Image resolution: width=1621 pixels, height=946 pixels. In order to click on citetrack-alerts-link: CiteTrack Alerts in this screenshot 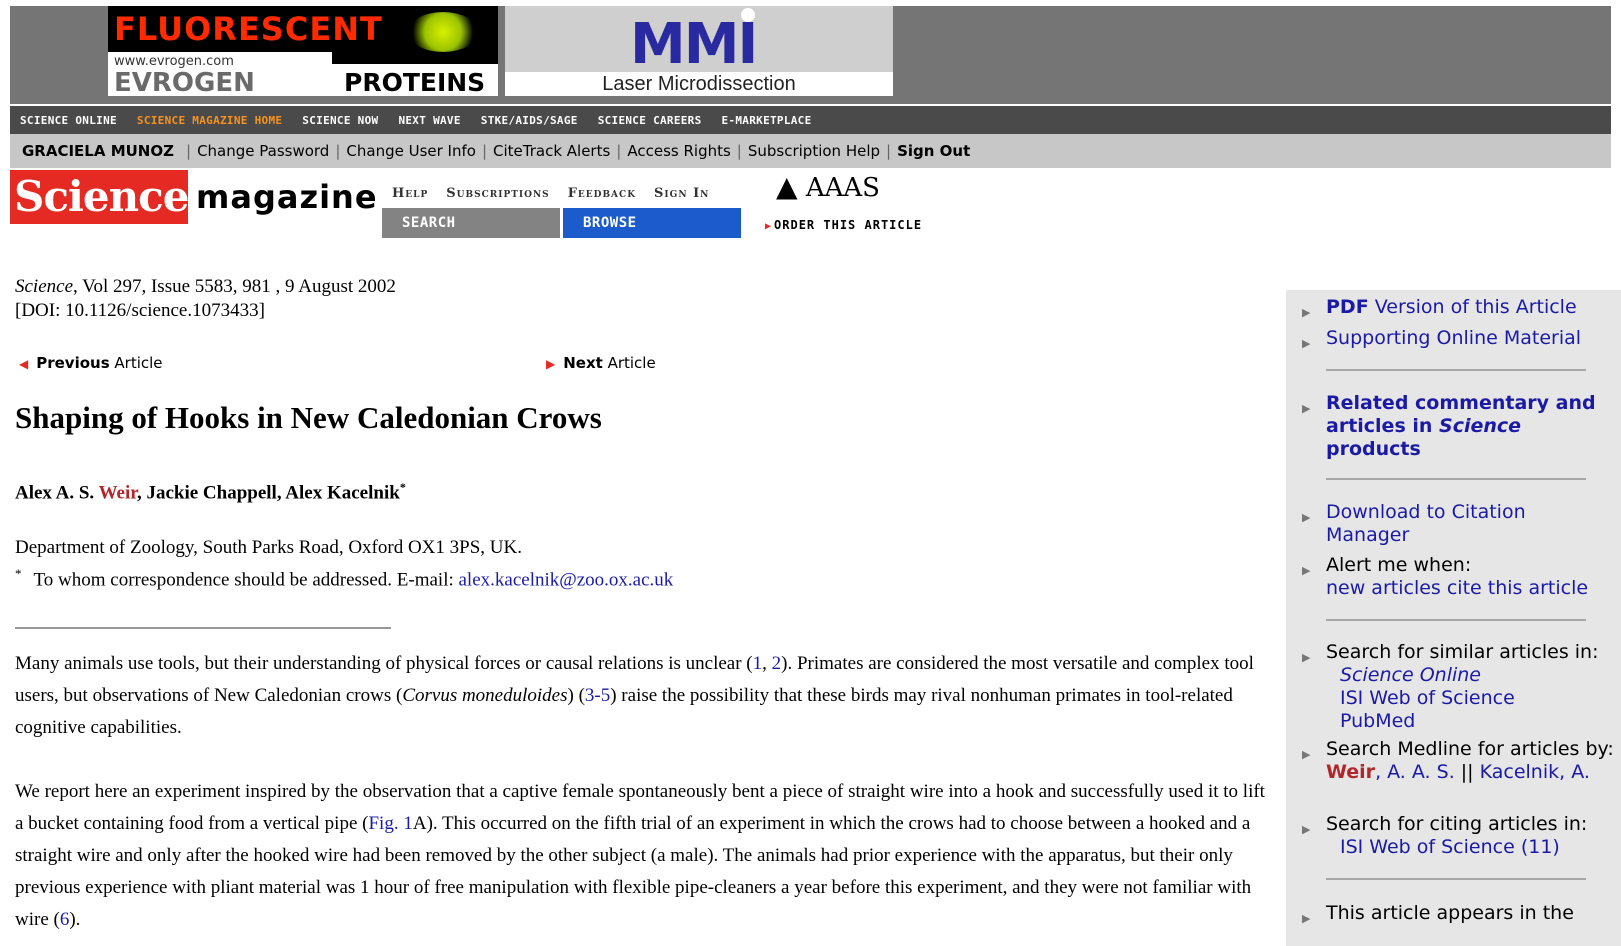, I will do `click(551, 151)`.